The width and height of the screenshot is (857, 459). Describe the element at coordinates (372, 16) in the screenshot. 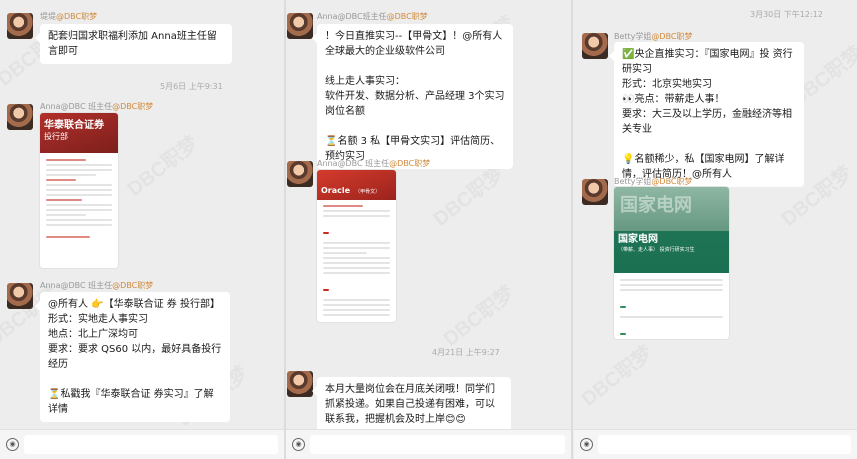

I see `sender-name: Anna@DBC班主任@DBC职梦` at that location.